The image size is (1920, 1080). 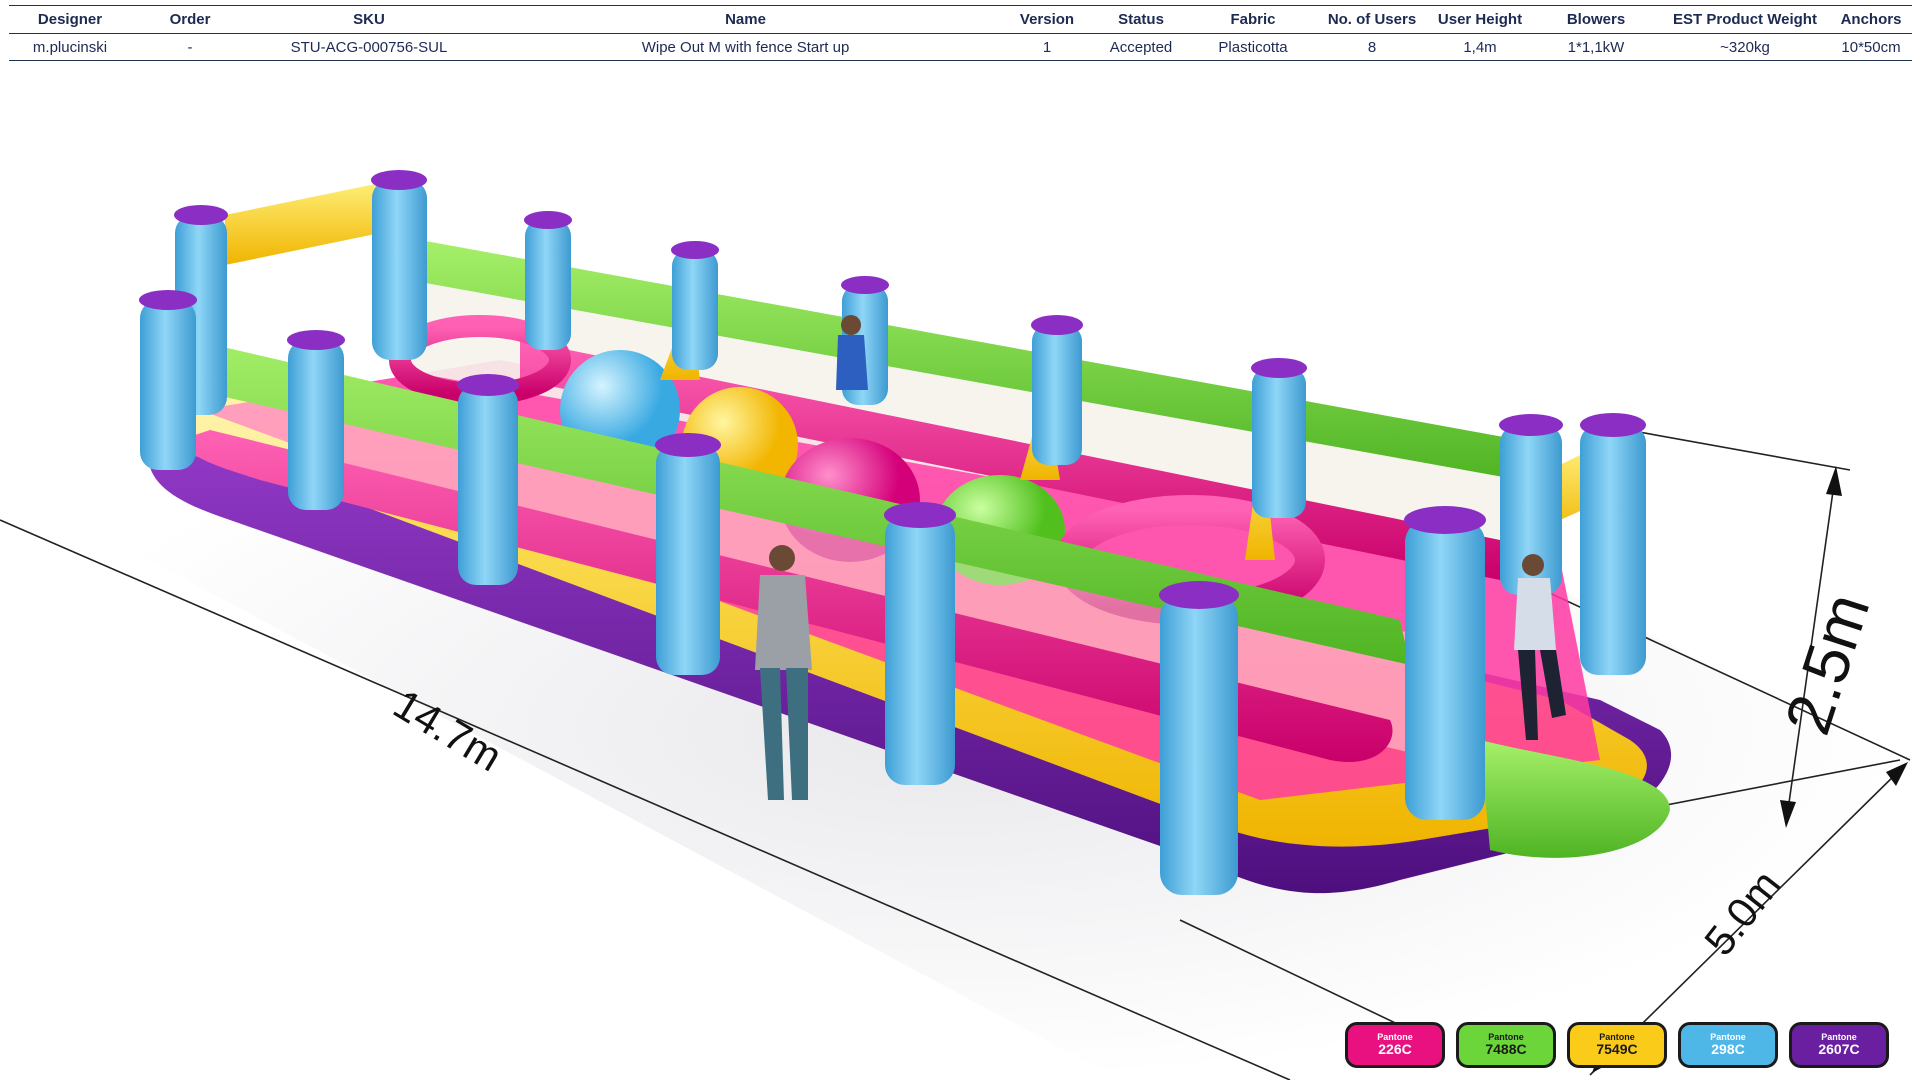 I want to click on header-order: Order, so click(x=190, y=19).